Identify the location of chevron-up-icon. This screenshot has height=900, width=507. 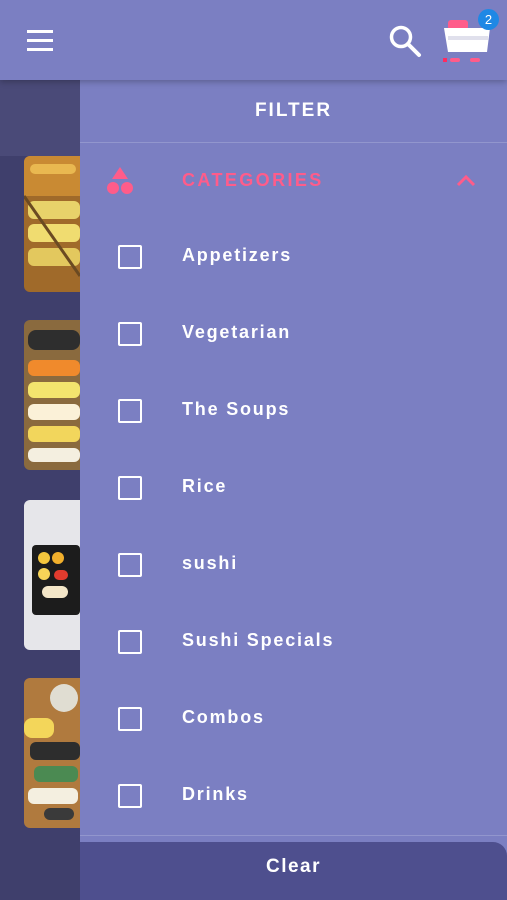
(466, 181).